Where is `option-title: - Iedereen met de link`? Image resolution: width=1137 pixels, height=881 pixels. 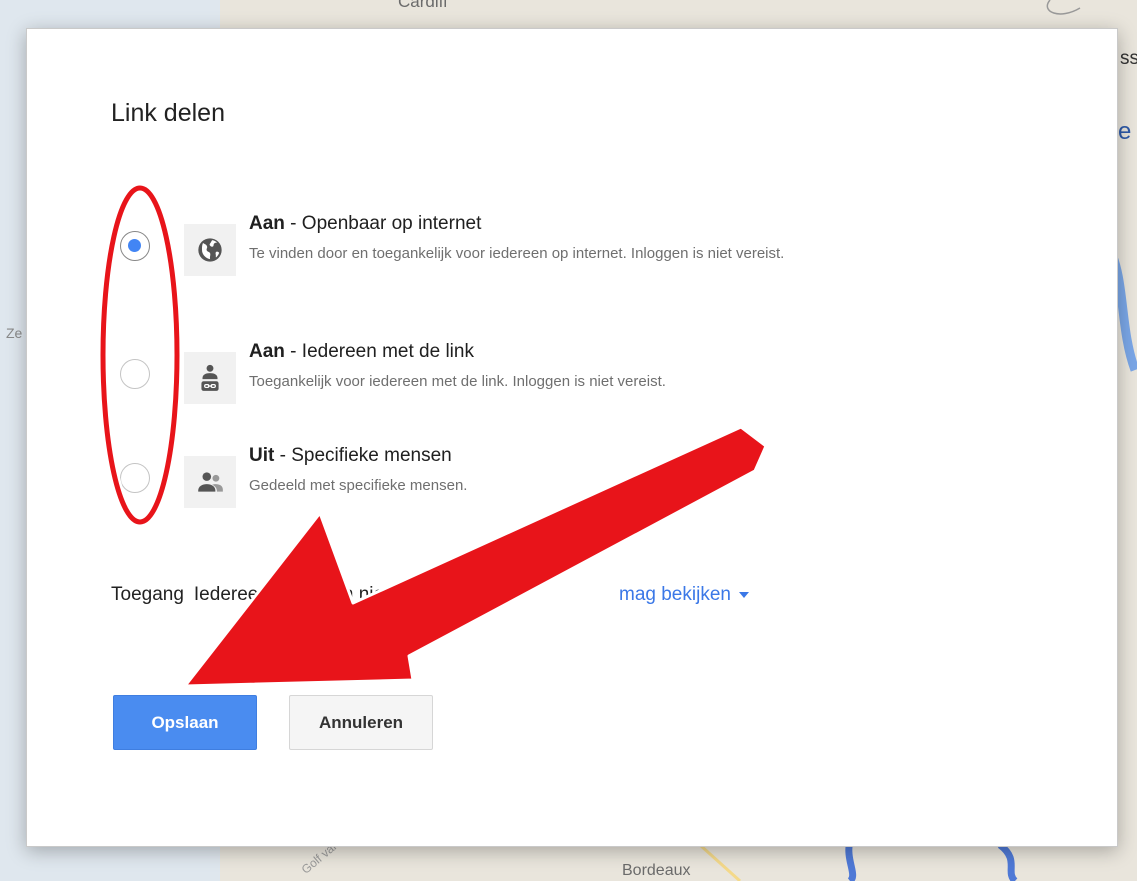
option-title: - Iedereen met de link is located at coordinates (379, 351).